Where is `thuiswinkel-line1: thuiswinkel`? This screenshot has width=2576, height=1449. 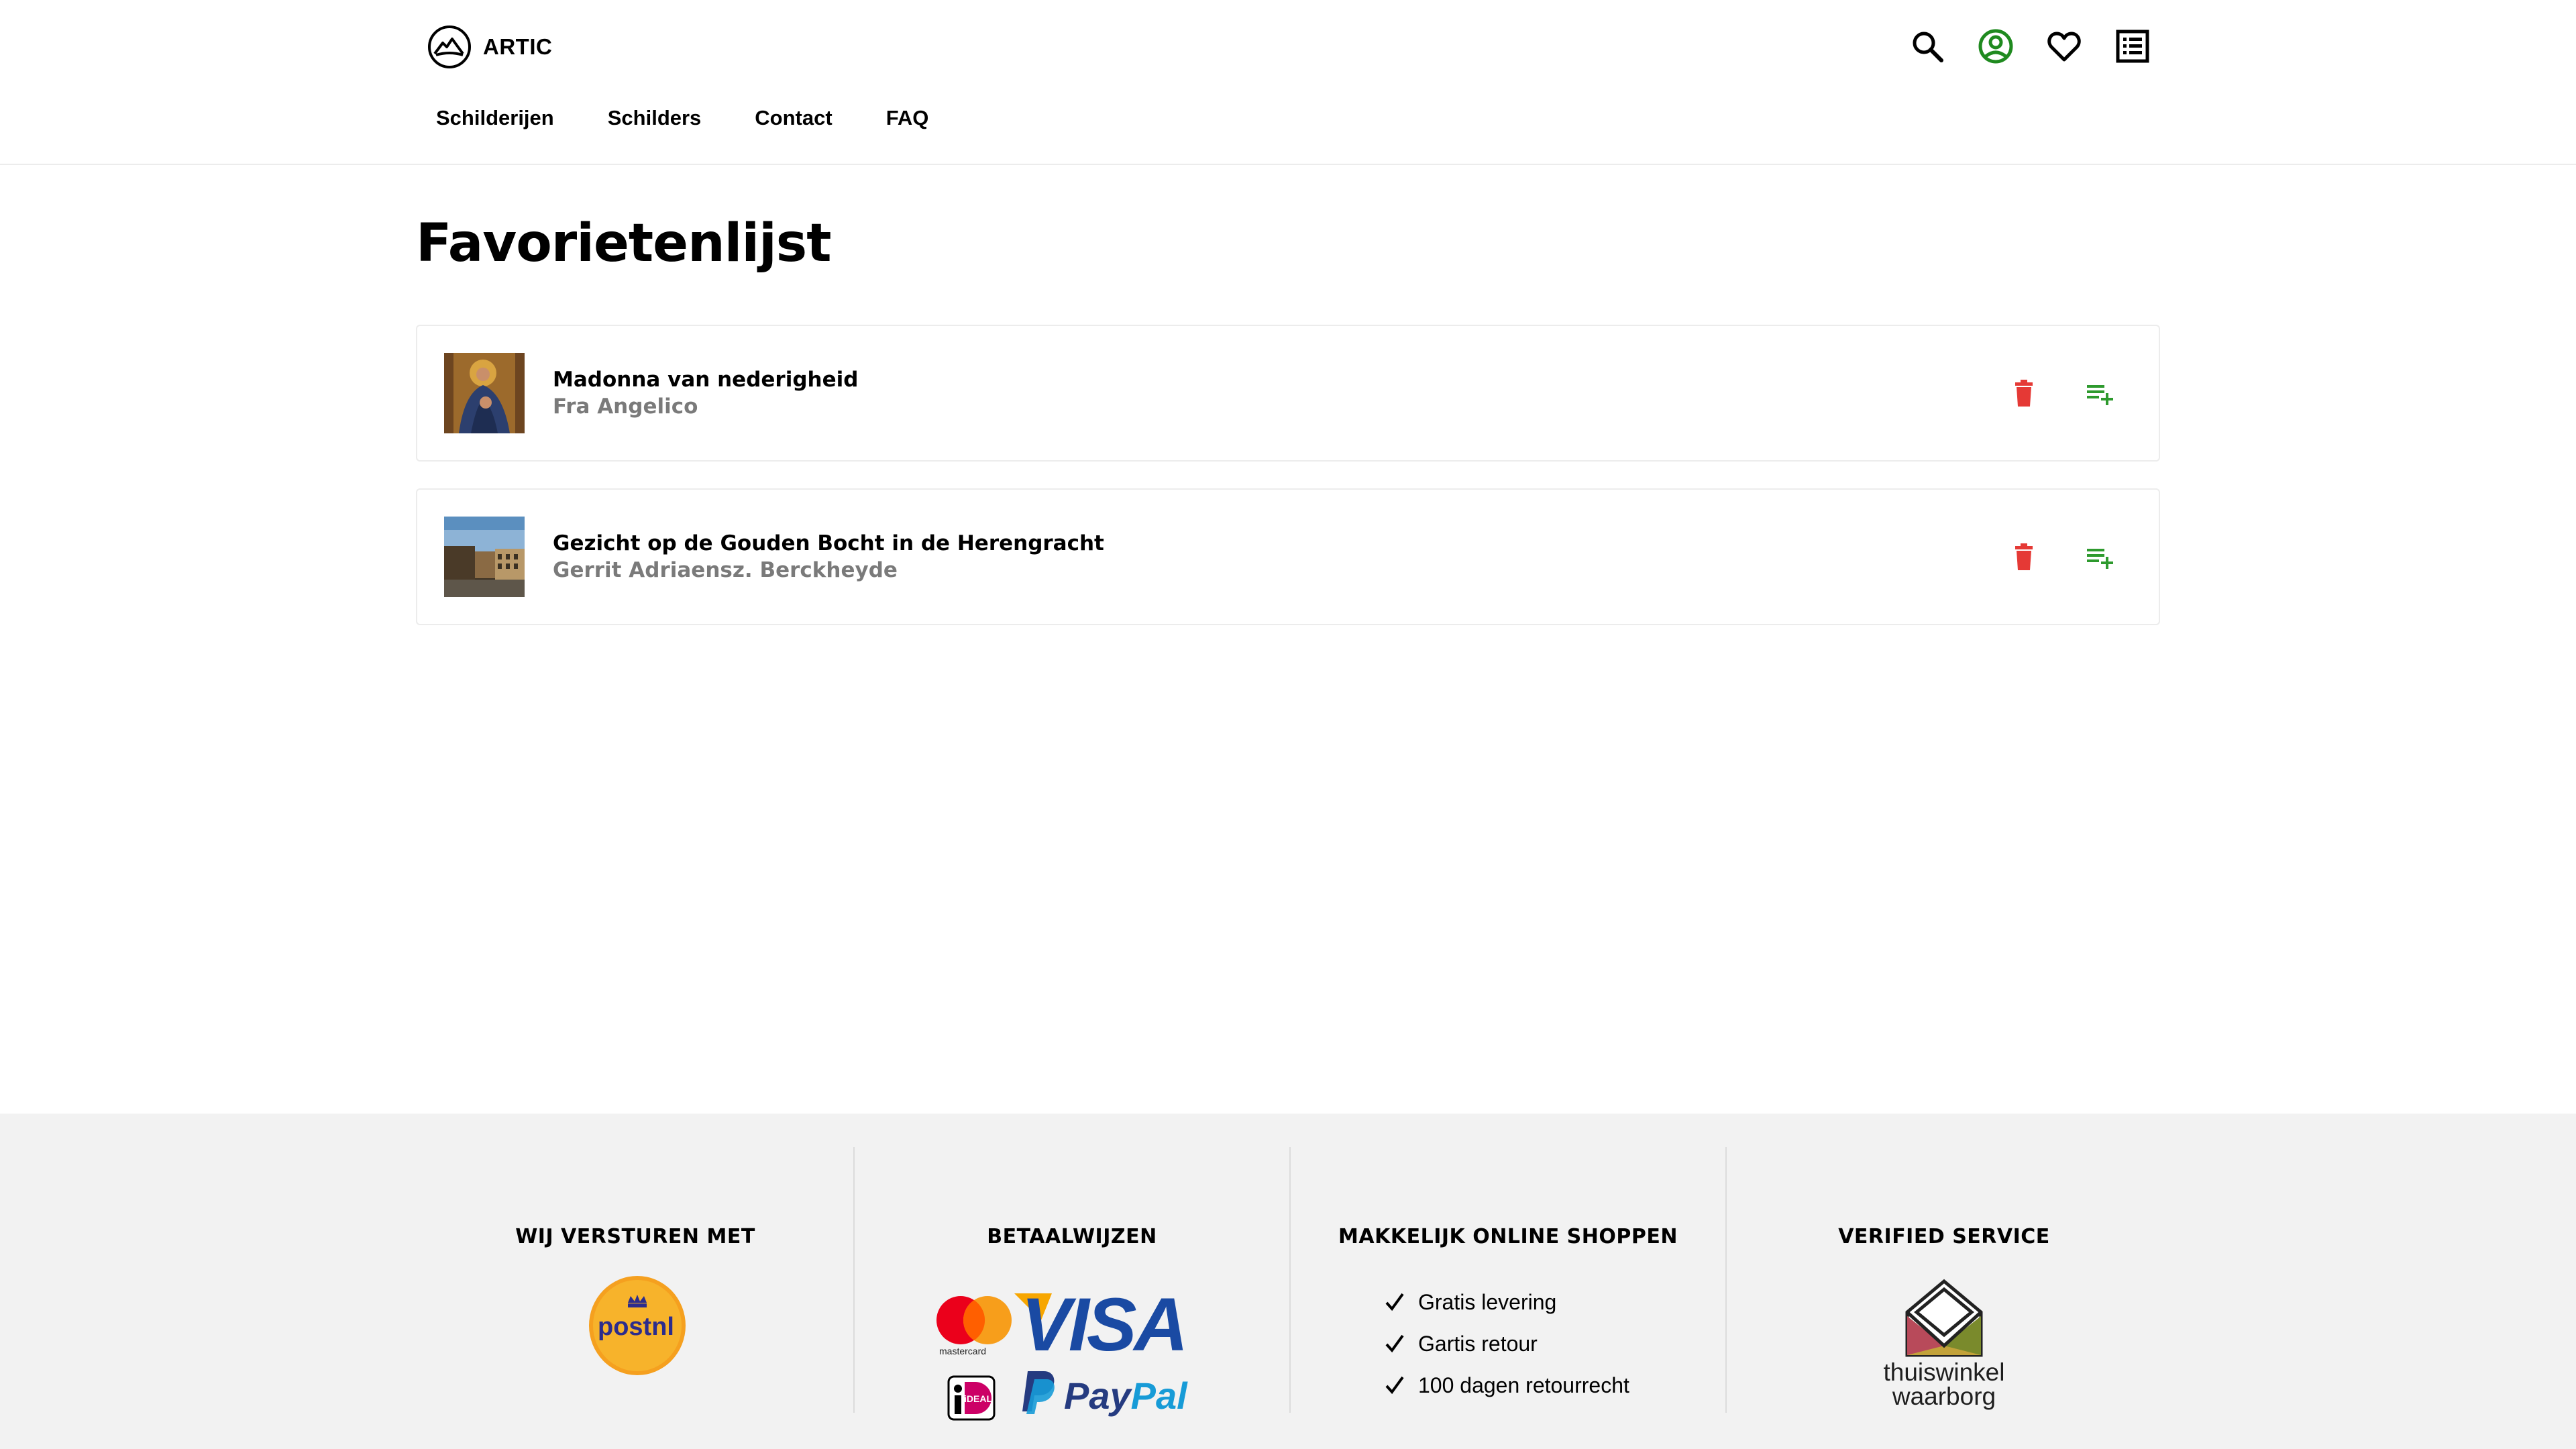
thuiswinkel-line1: thuiswinkel is located at coordinates (1944, 1372).